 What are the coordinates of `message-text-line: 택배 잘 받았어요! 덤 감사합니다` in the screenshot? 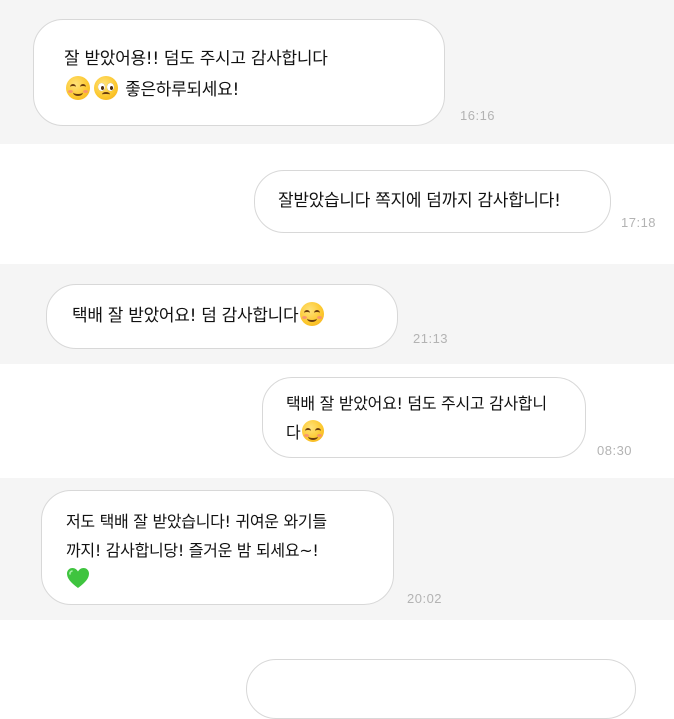 It's located at (185, 316).